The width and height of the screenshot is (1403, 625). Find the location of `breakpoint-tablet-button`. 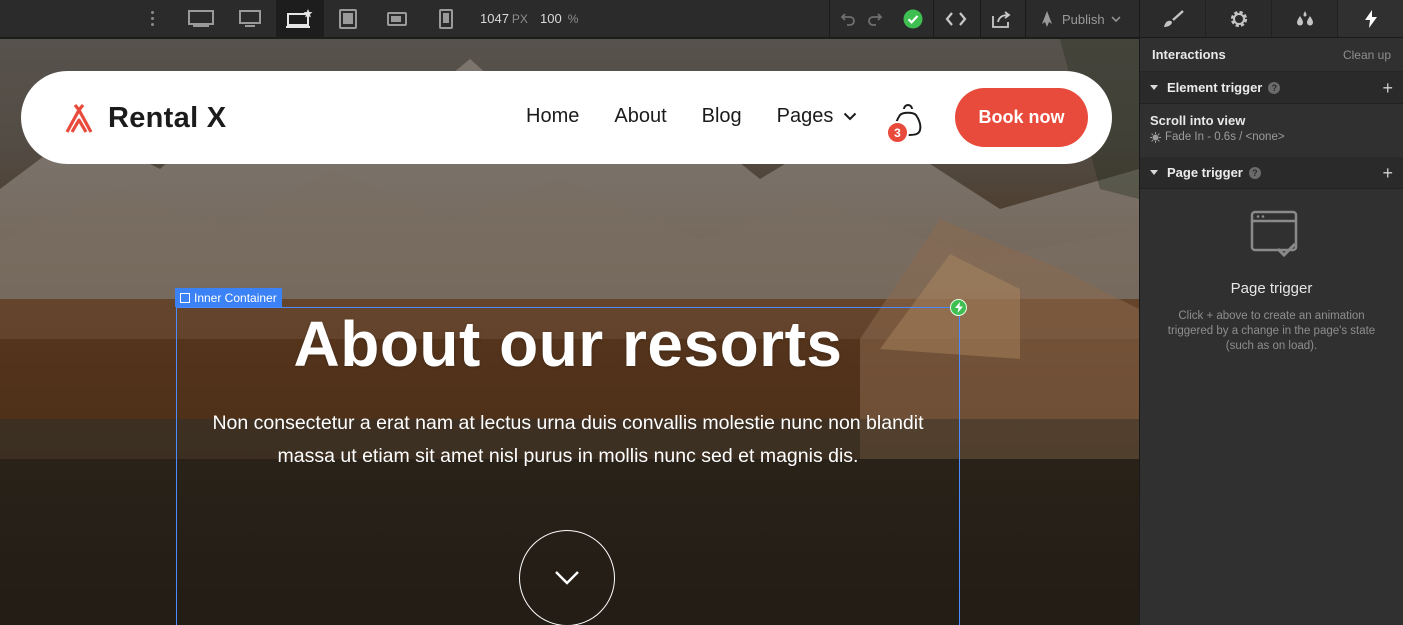

breakpoint-tablet-button is located at coordinates (348, 19).